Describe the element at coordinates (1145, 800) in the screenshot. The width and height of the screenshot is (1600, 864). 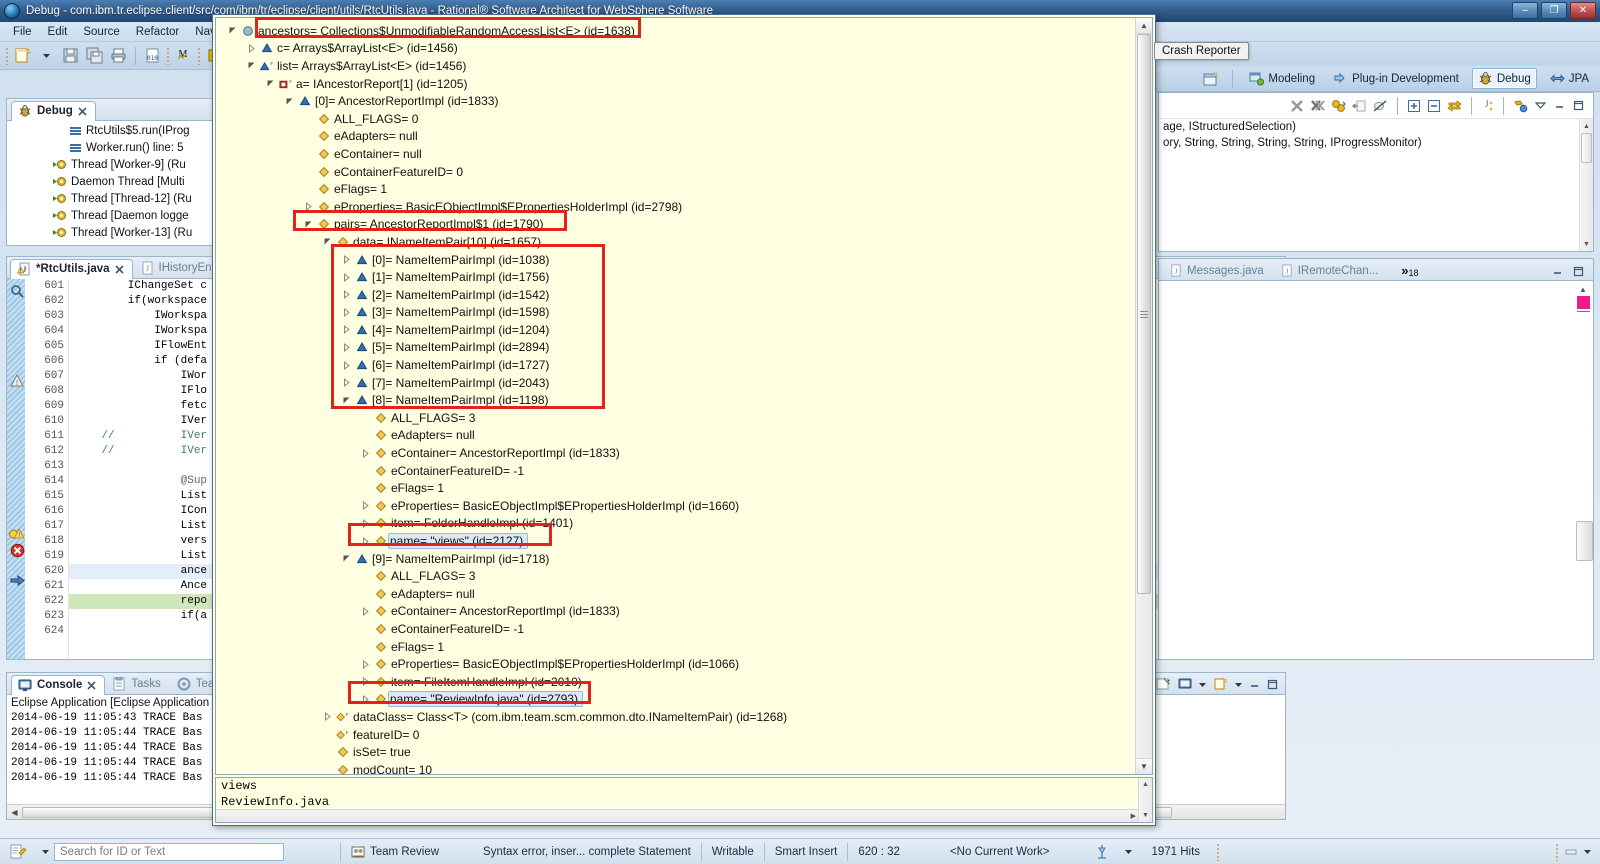
I see `detail-vertical-scrollbar: ▲ ▼` at that location.